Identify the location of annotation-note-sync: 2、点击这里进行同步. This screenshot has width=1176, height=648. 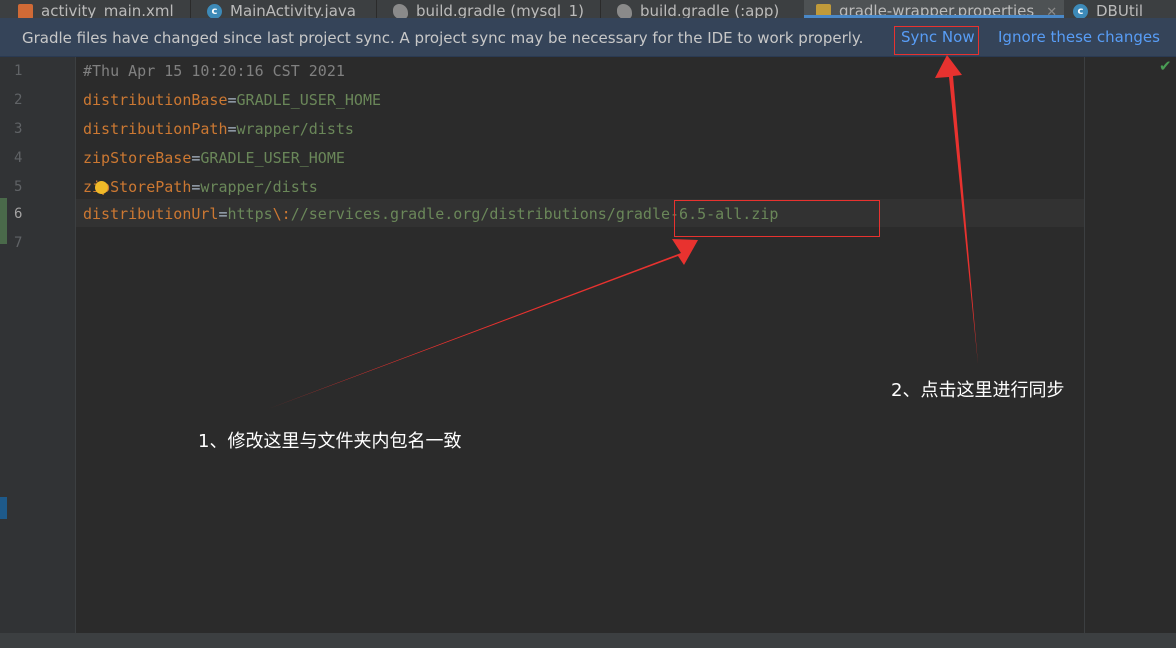
(978, 390).